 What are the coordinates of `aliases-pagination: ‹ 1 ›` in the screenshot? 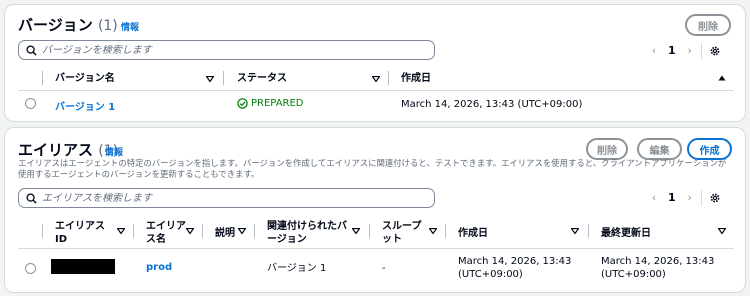 It's located at (672, 197).